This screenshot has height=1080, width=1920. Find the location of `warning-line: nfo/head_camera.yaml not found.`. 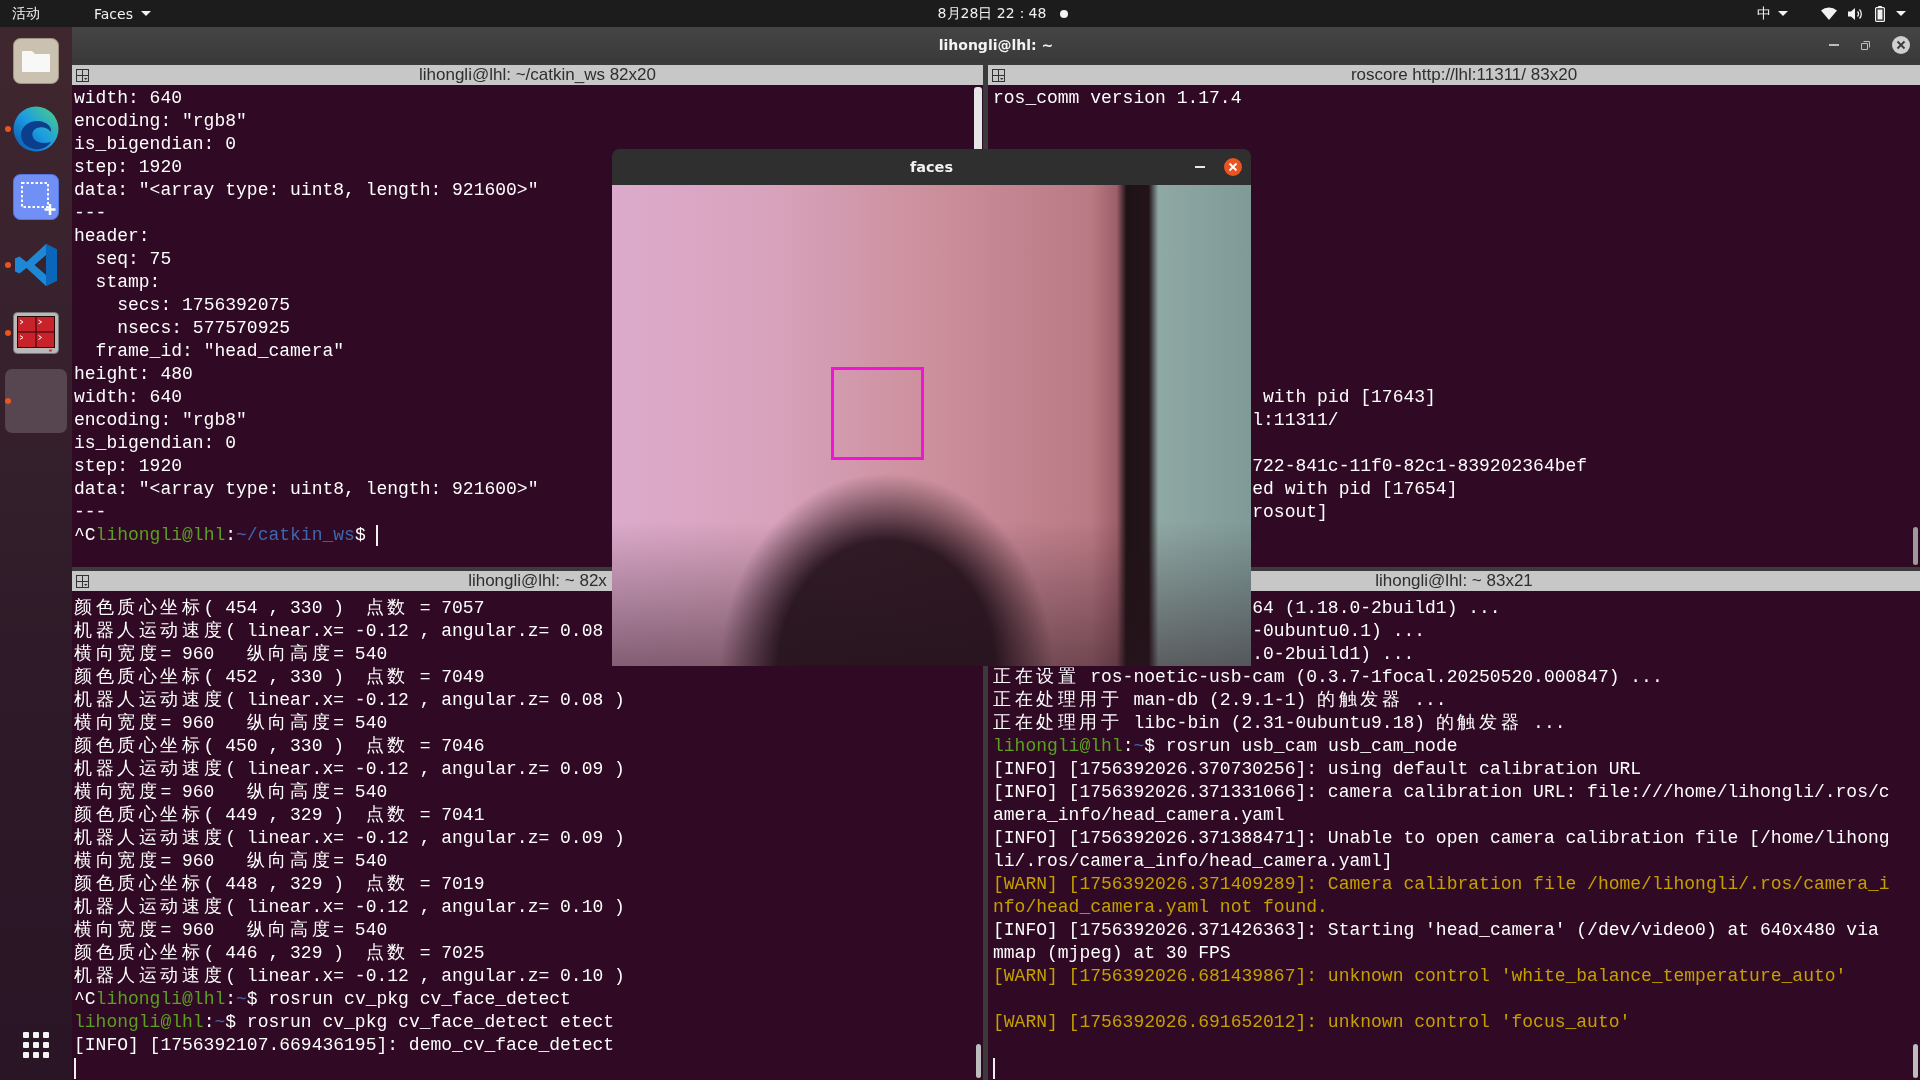

warning-line: nfo/head_camera.yaml not found. is located at coordinates (1160, 907).